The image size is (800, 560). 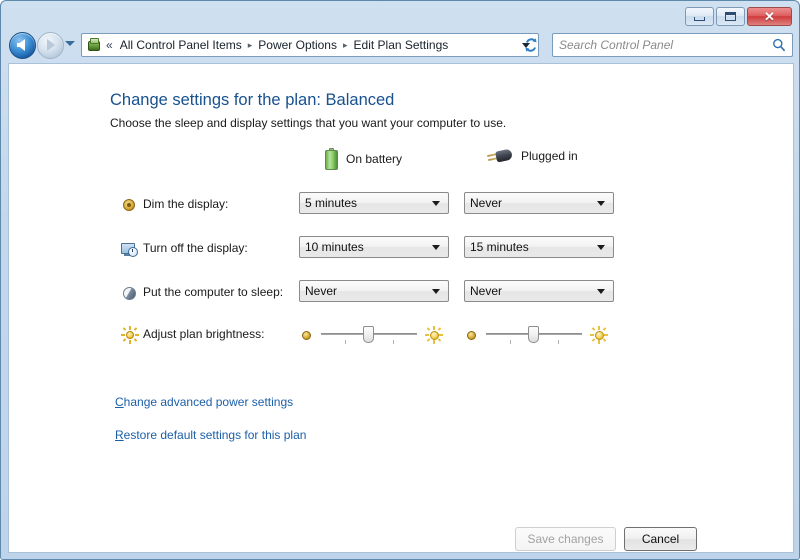 I want to click on breadcrumb-item-all-control-panel-items: All Control Panel Items, so click(x=181, y=45).